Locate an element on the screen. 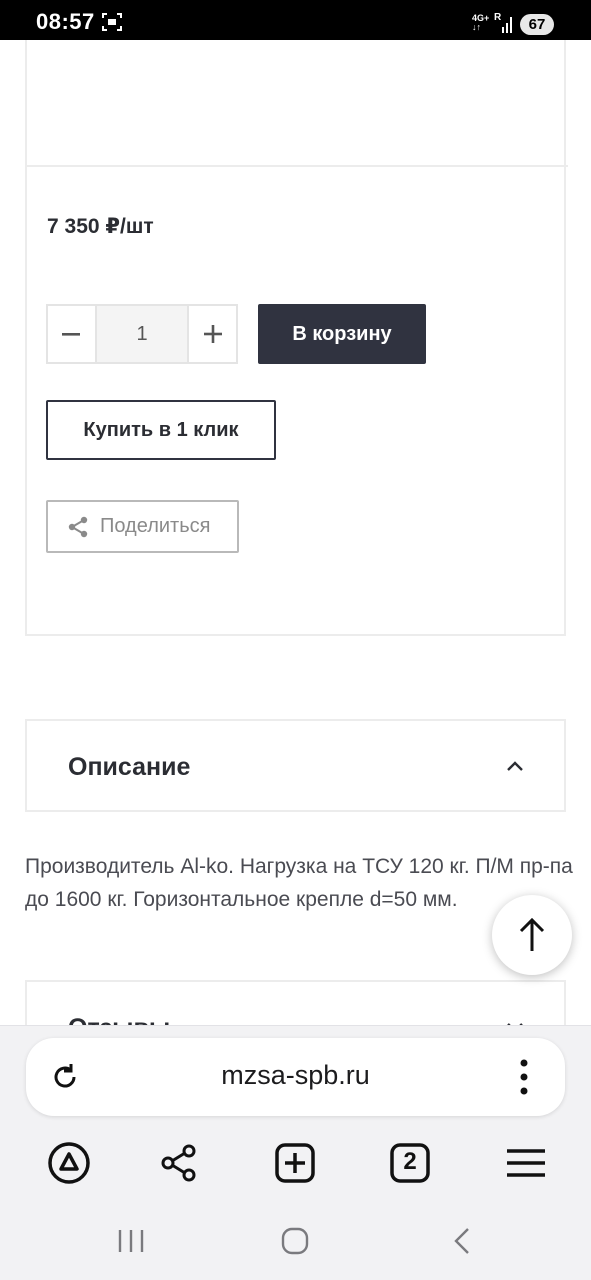  address-bar: mzsa-spb.ru is located at coordinates (295, 1077).